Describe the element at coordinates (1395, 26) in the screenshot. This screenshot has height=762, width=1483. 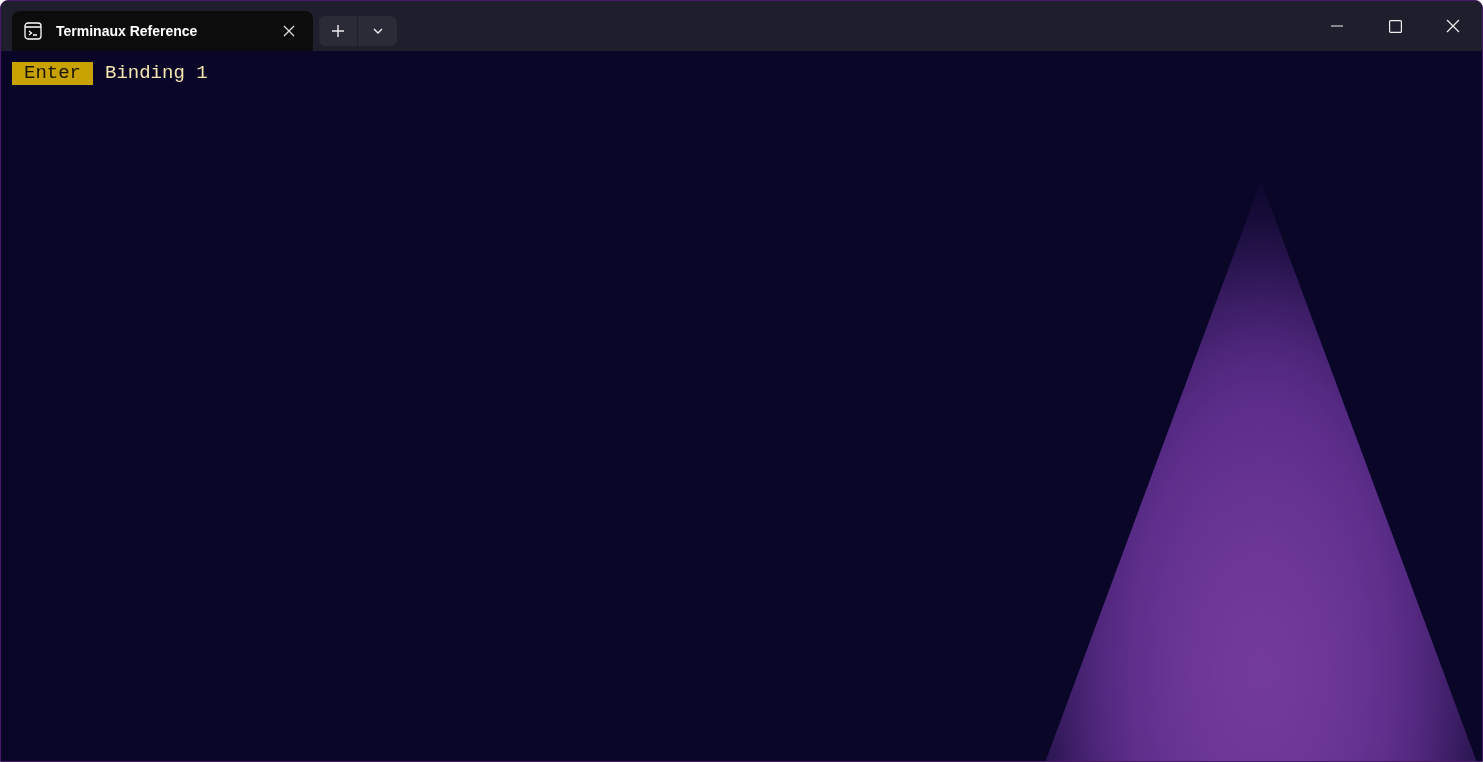
I see `maximize-icon` at that location.